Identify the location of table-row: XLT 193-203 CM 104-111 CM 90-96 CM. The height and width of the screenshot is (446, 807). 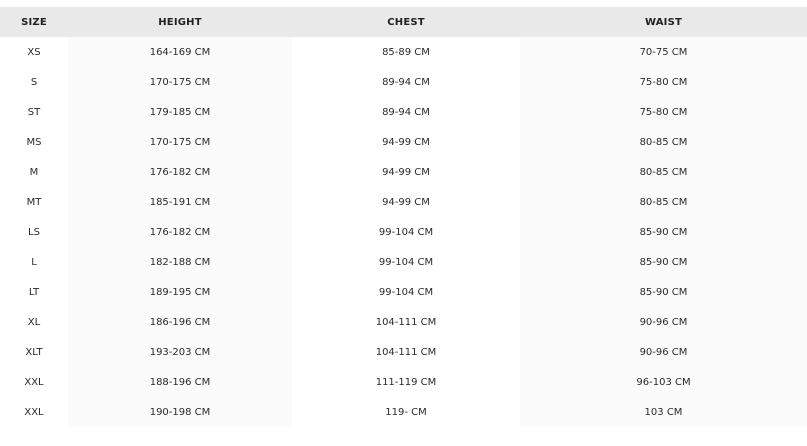
(403, 352).